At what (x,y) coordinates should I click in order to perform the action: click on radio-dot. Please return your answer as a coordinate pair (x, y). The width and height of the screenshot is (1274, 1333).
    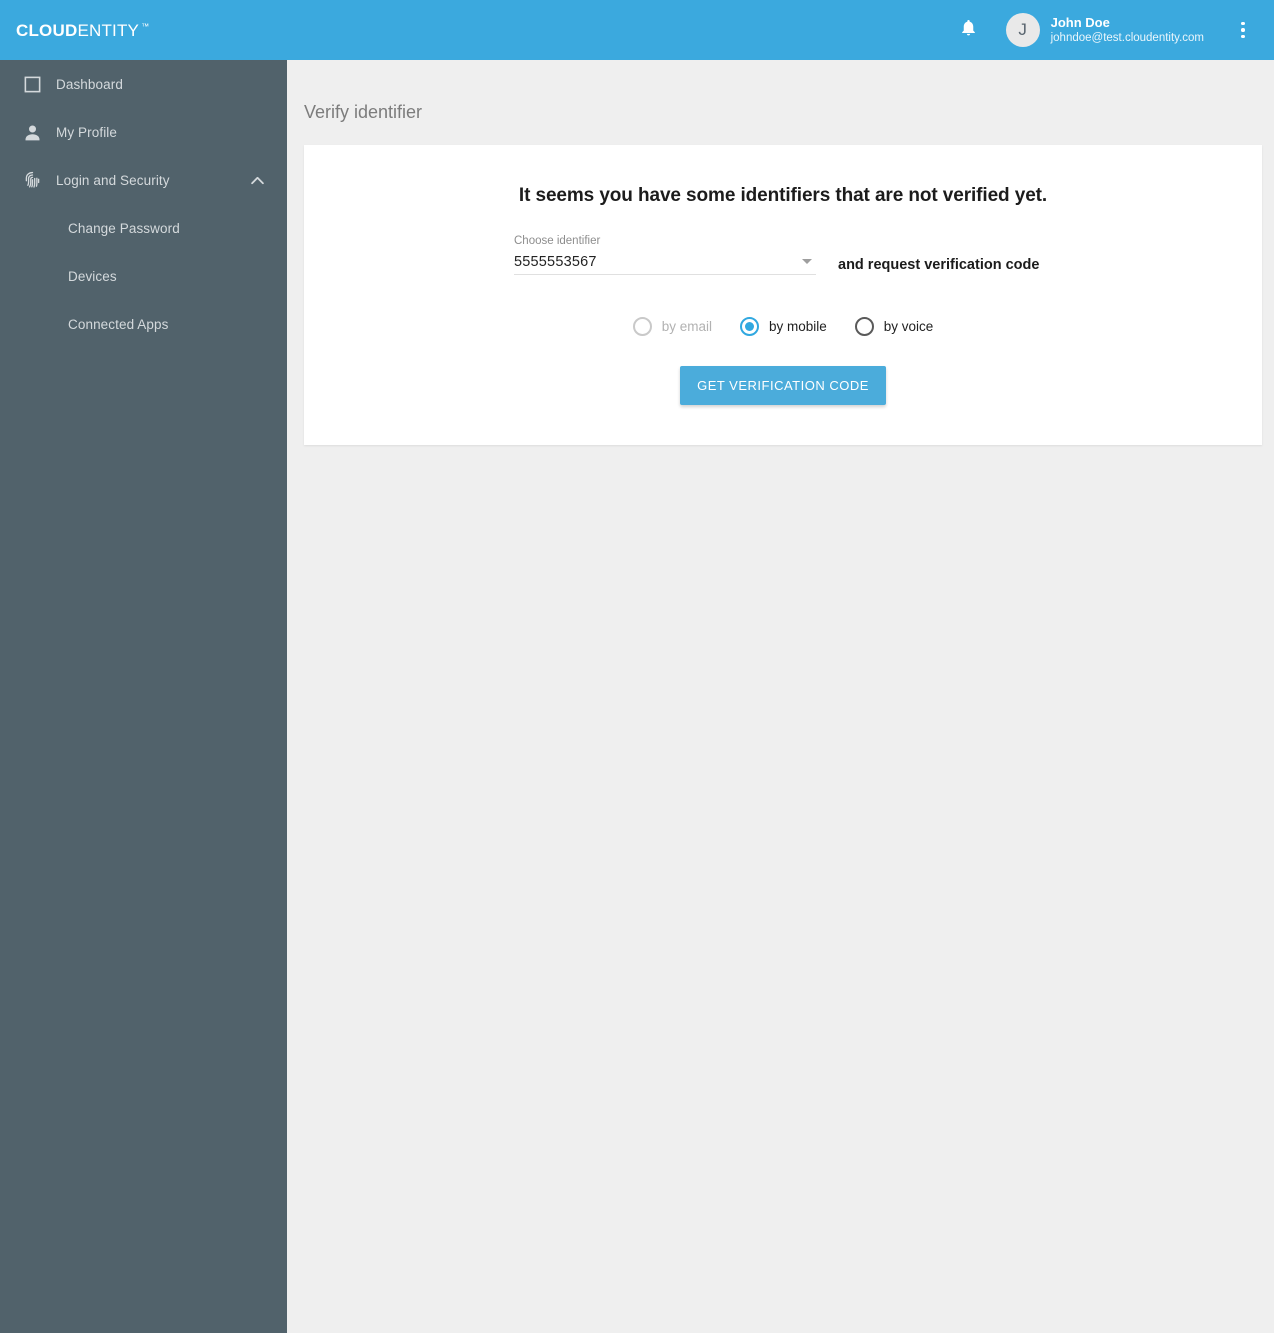
    Looking at the image, I should click on (749, 326).